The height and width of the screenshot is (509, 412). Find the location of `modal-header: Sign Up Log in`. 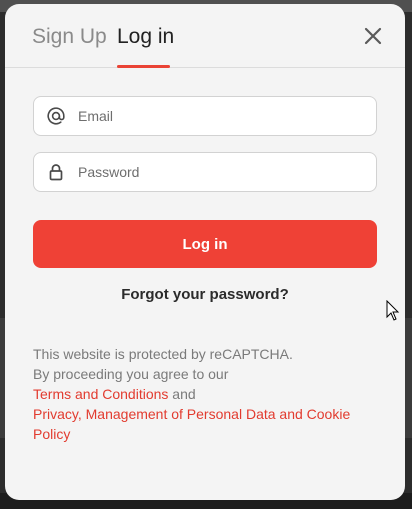

modal-header: Sign Up Log in is located at coordinates (205, 36).